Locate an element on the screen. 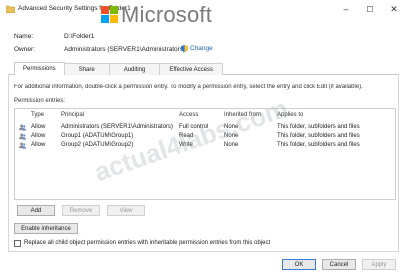 This screenshot has height=278, width=407. column-principal: Principal is located at coordinates (72, 115).